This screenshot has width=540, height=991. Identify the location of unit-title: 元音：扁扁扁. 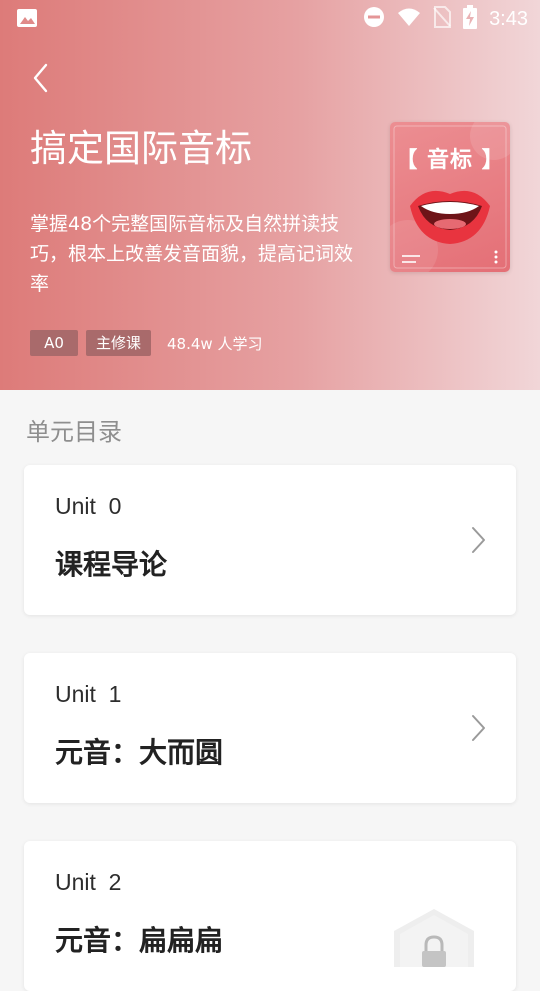
(139, 940).